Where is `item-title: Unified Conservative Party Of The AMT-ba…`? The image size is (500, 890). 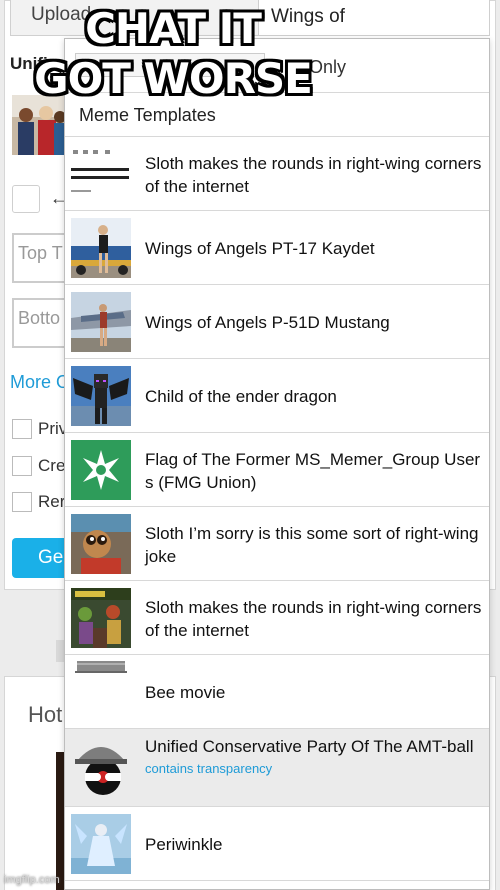 item-title: Unified Conservative Party Of The AMT-ba… is located at coordinates (314, 756).